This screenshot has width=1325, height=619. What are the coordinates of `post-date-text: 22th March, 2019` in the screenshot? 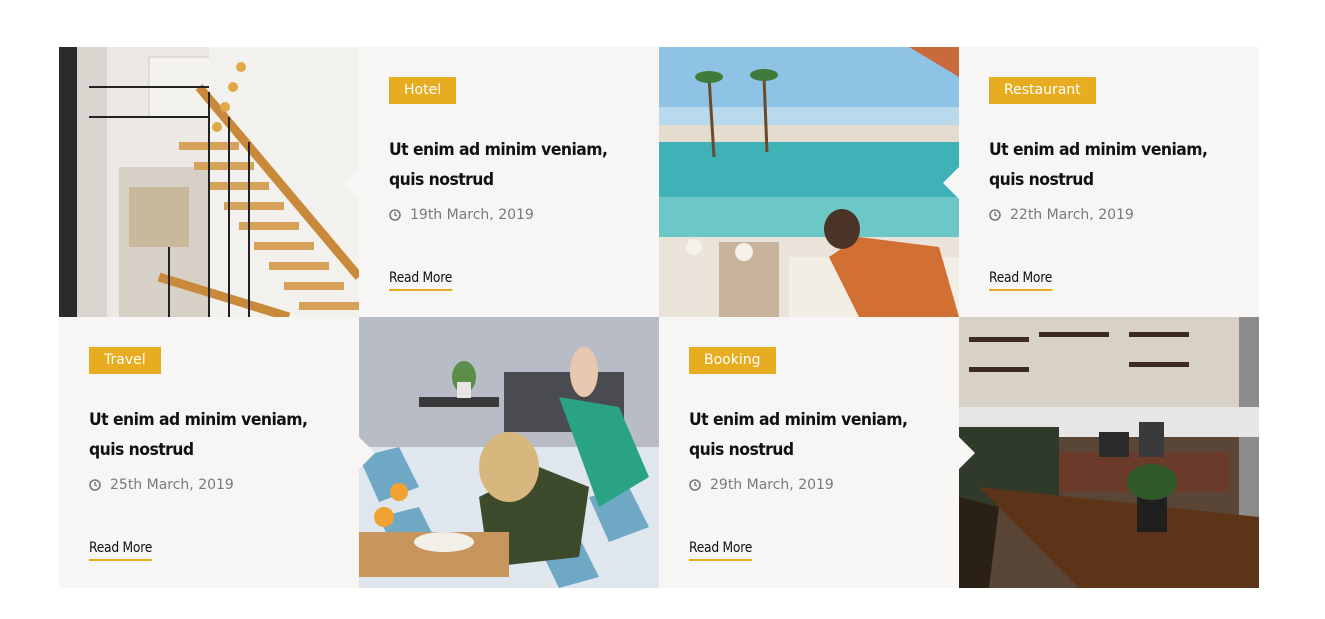 It's located at (1072, 215).